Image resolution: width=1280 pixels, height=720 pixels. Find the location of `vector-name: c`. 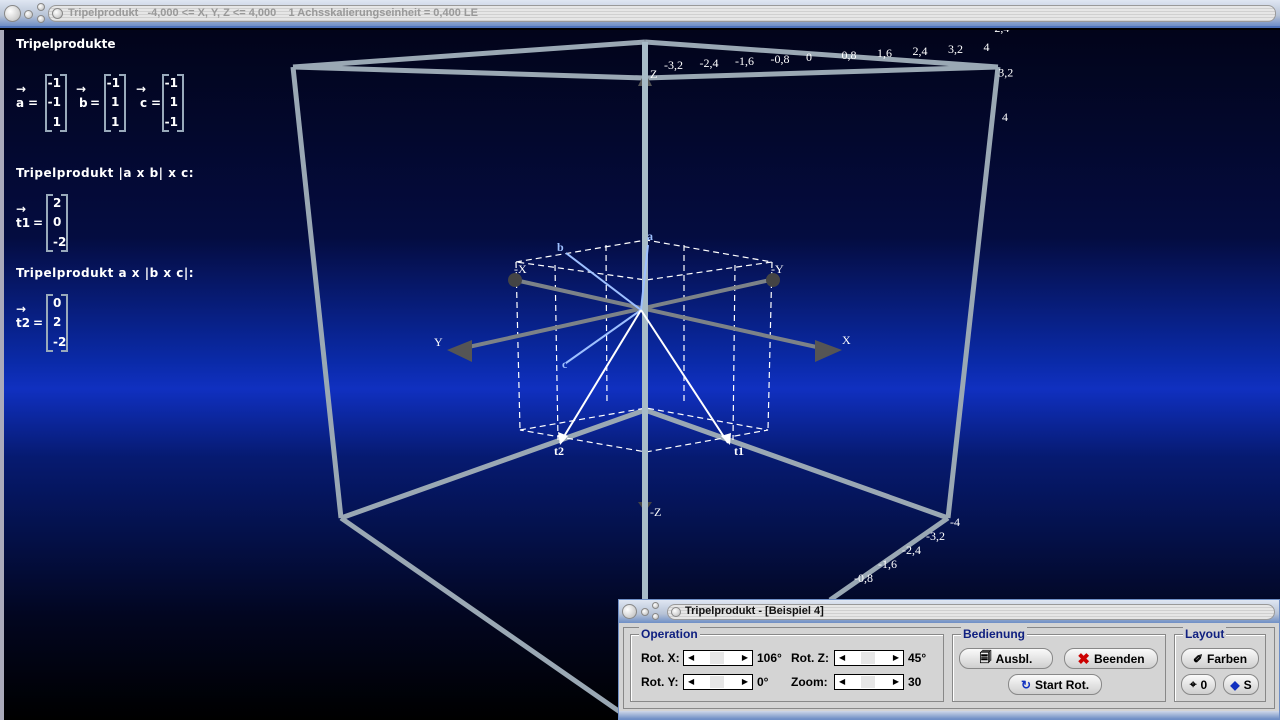

vector-name: c is located at coordinates (144, 103).